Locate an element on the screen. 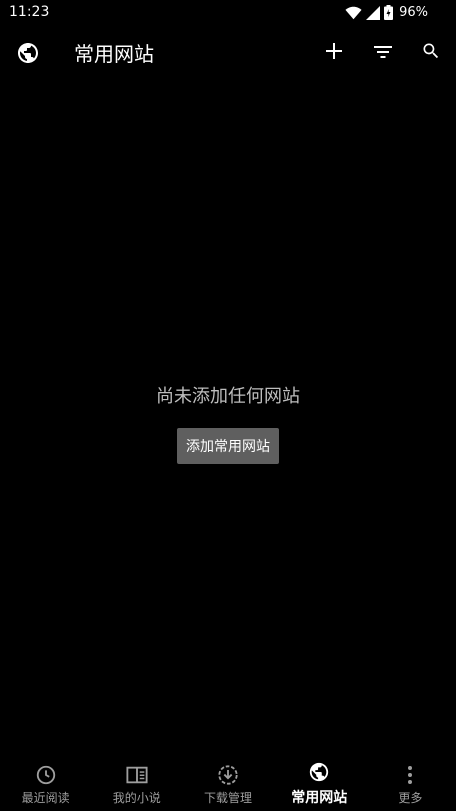  battery-percent: 96% is located at coordinates (413, 12).